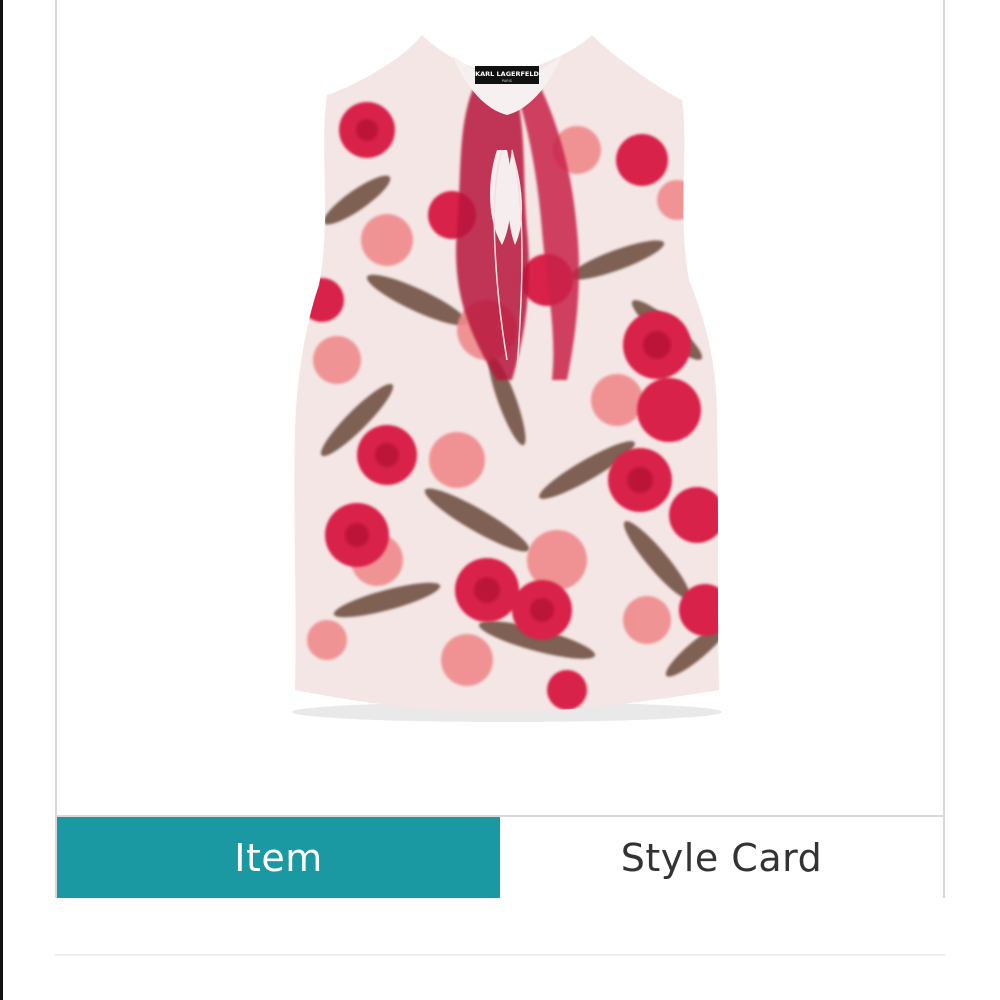 This screenshot has height=1000, width=1000. Describe the element at coordinates (1, 500) in the screenshot. I see `left-edge-divider` at that location.